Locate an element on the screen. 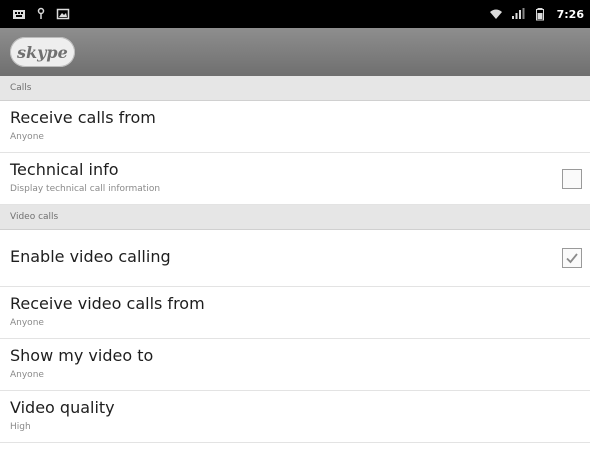  setting-enable-video-calling: Enable video calling is located at coordinates (295, 258).